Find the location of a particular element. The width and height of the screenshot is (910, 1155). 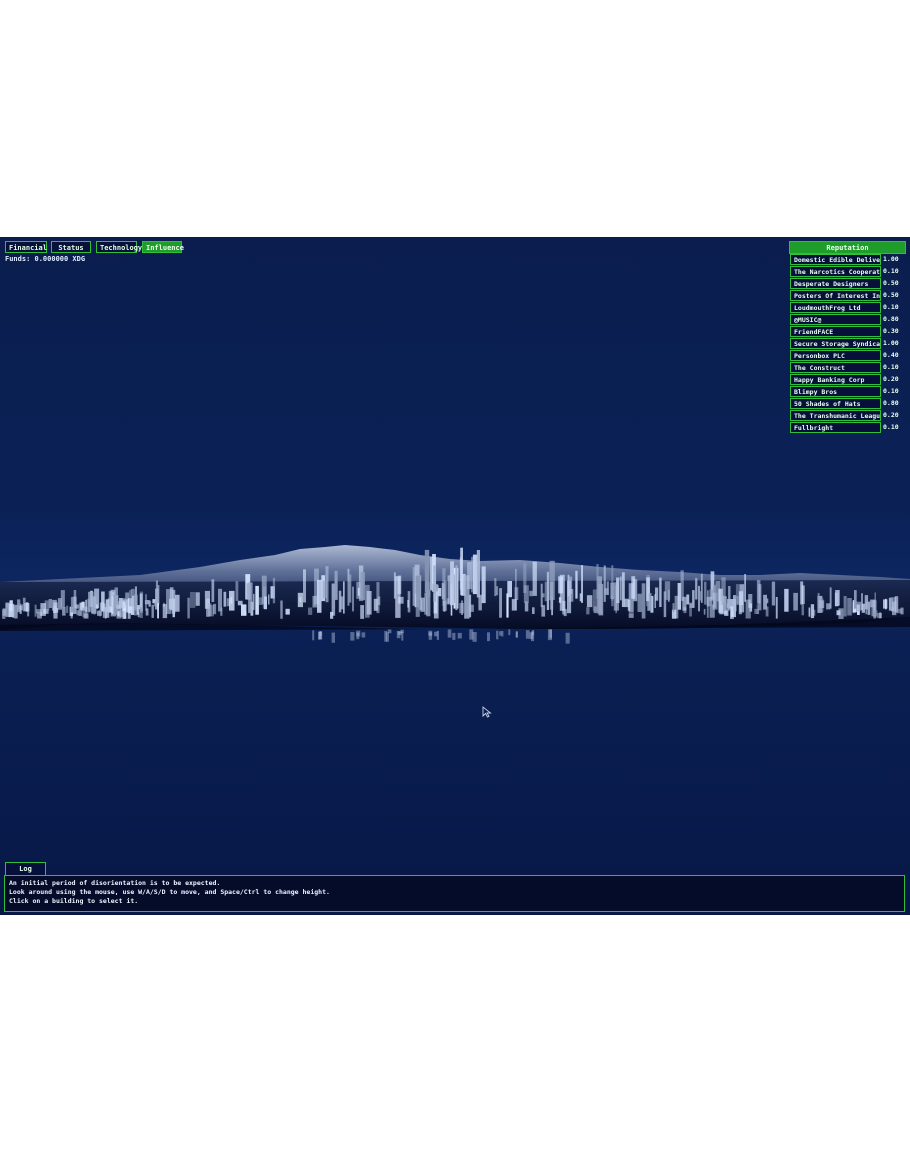

reputation-faction-name: 50 Shades of Hats is located at coordinates (835, 403).